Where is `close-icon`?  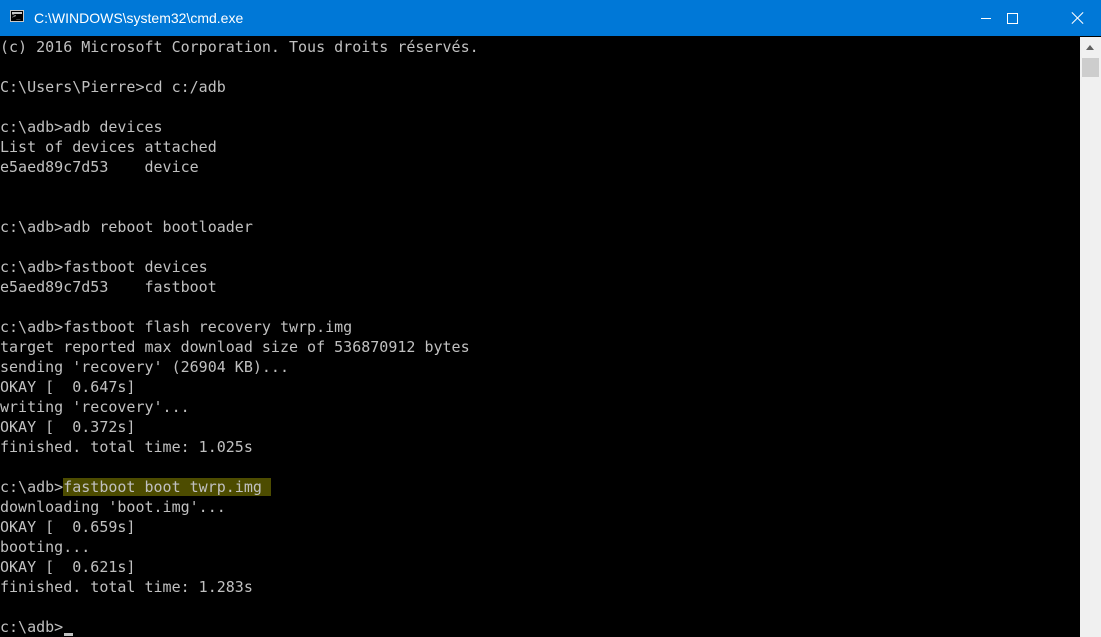 close-icon is located at coordinates (1078, 18).